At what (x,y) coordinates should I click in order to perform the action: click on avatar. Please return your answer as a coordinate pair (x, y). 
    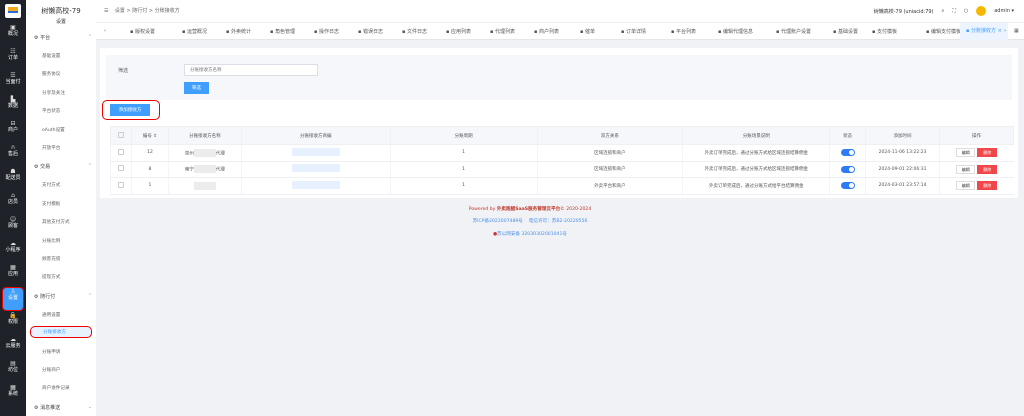
    Looking at the image, I should click on (981, 11).